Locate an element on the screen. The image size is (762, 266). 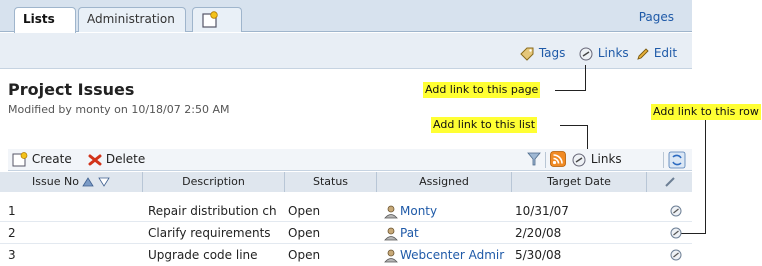
cell-assigned-link: Webcenter Admir is located at coordinates (455, 255).